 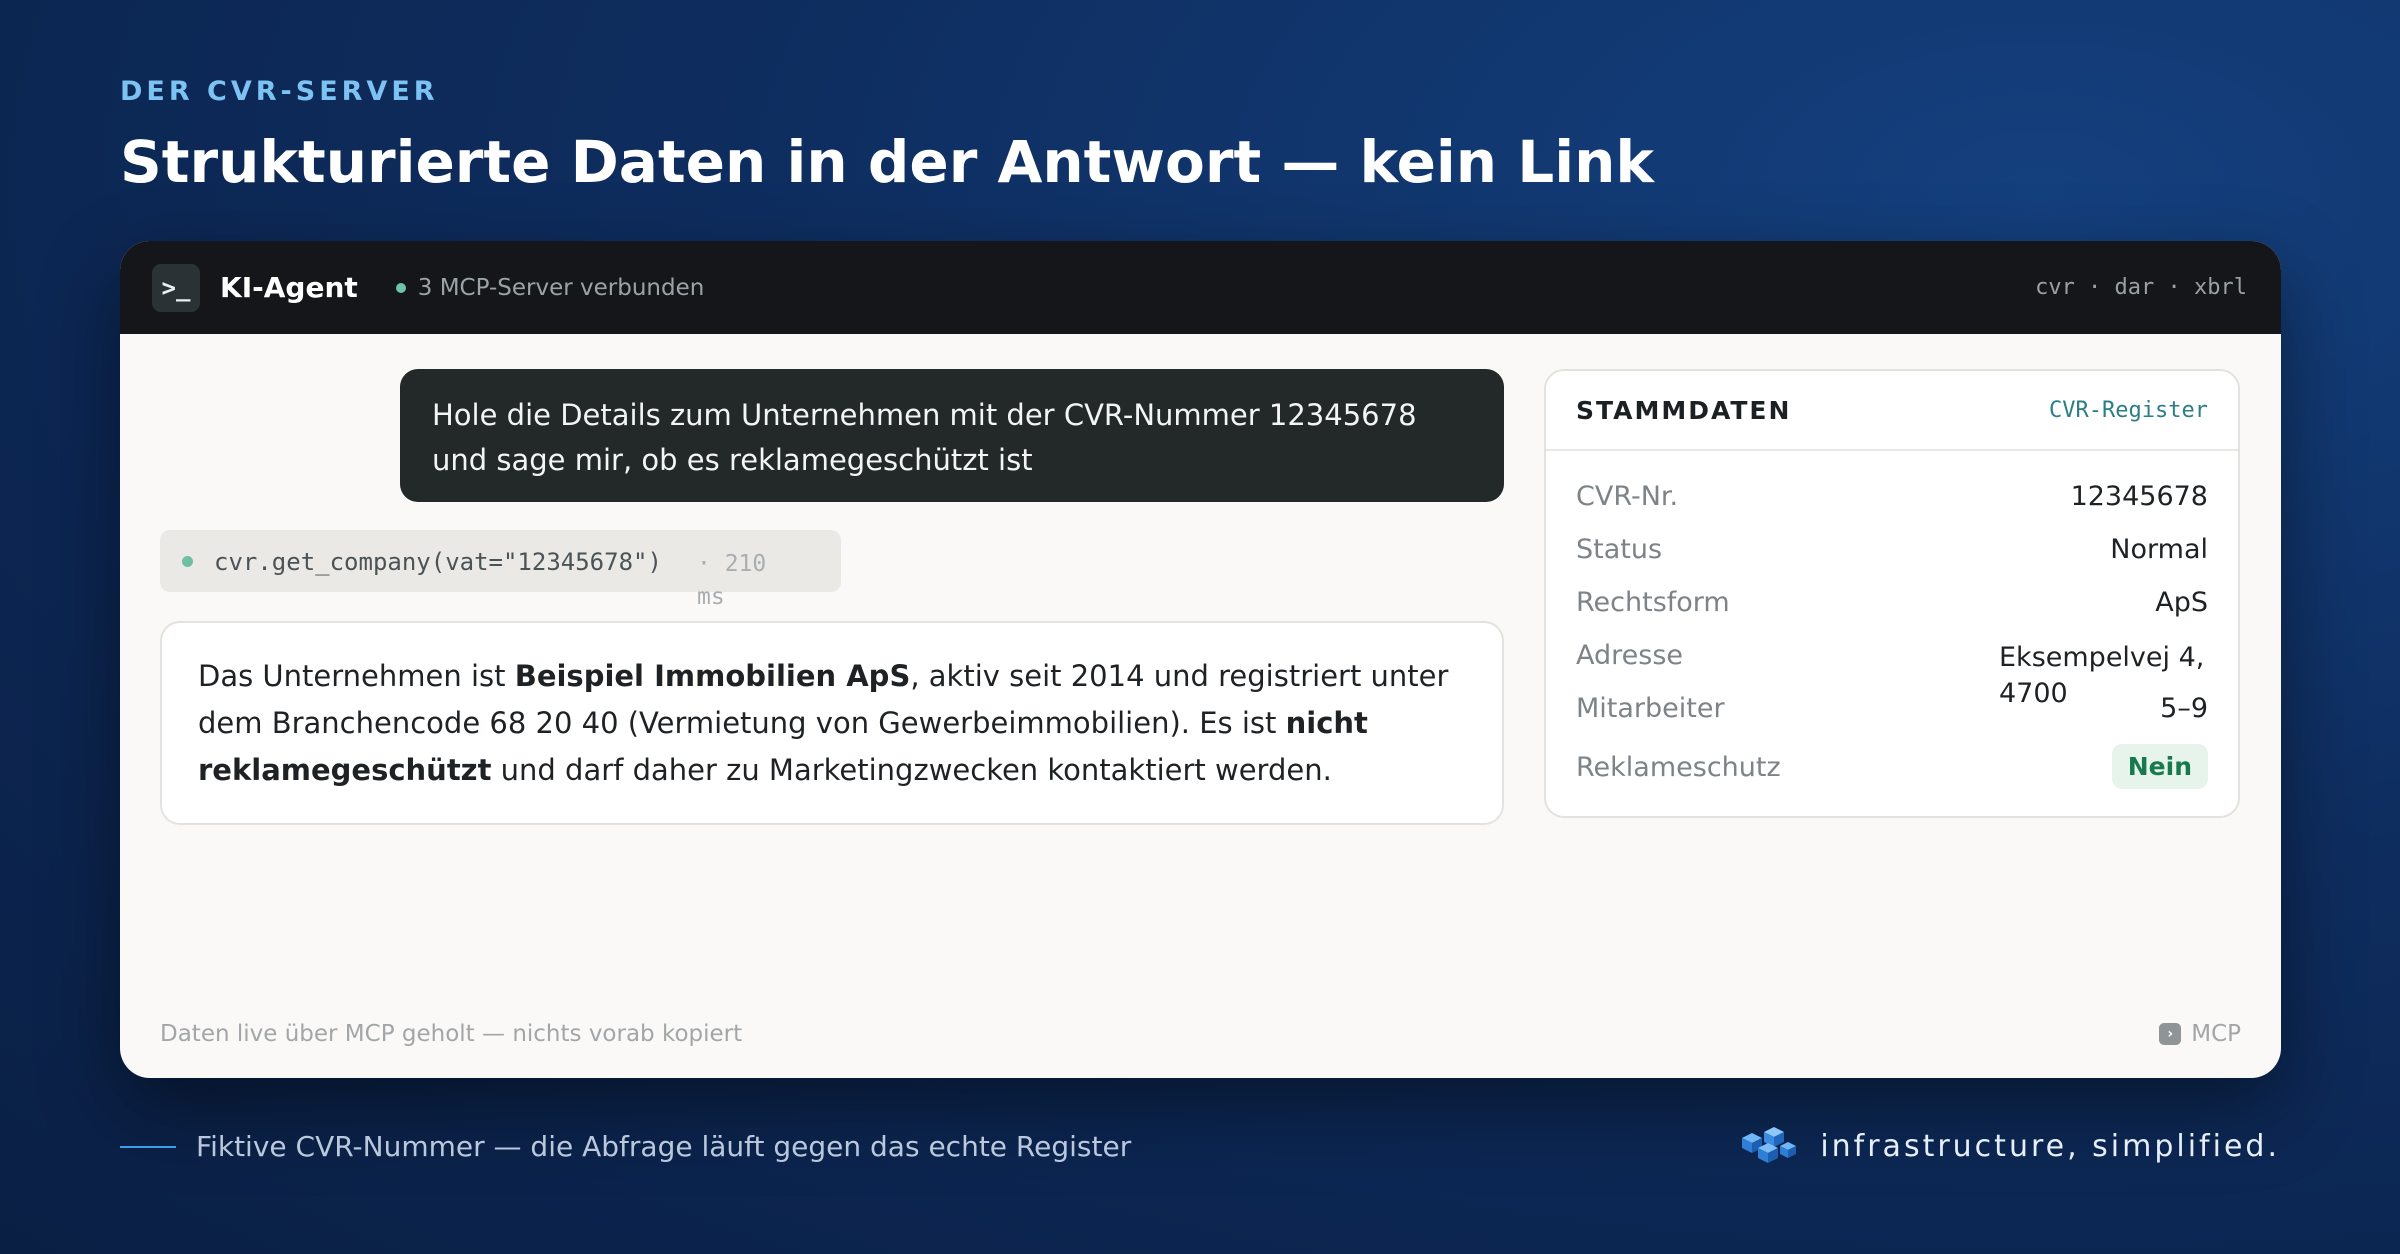 I want to click on field-value: Normal, so click(x=2159, y=549).